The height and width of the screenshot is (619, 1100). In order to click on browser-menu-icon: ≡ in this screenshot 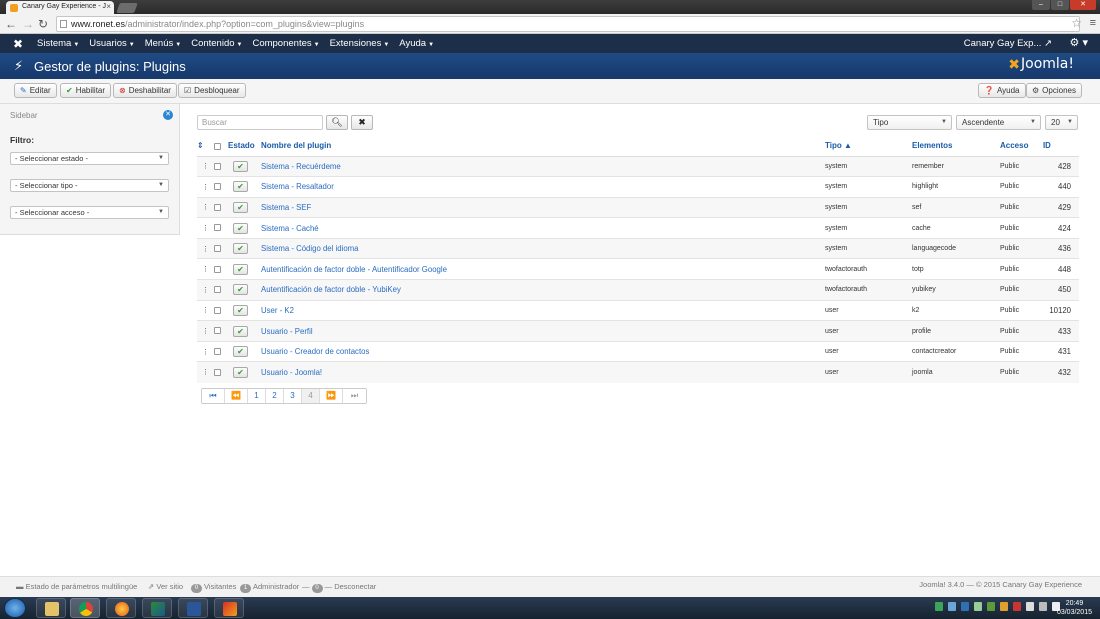, I will do `click(1093, 23)`.